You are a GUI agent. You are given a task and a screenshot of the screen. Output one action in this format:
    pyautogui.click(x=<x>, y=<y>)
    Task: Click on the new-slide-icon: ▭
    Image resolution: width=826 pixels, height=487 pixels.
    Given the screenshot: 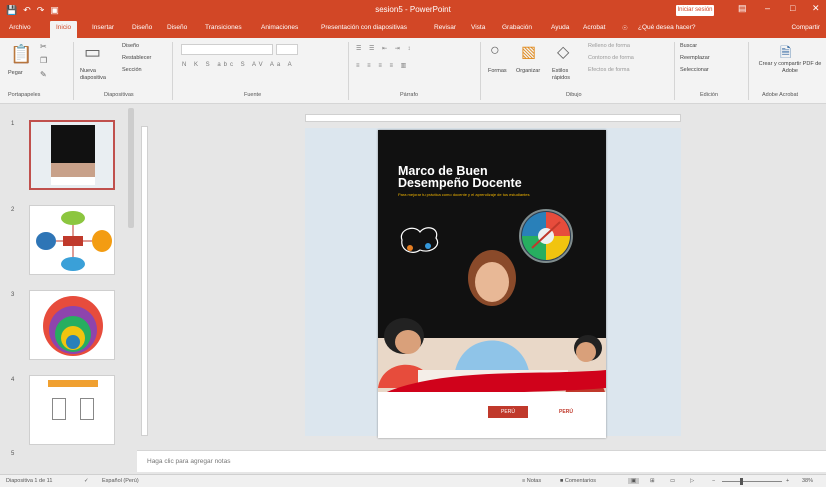 What is the action you would take?
    pyautogui.click(x=92, y=52)
    